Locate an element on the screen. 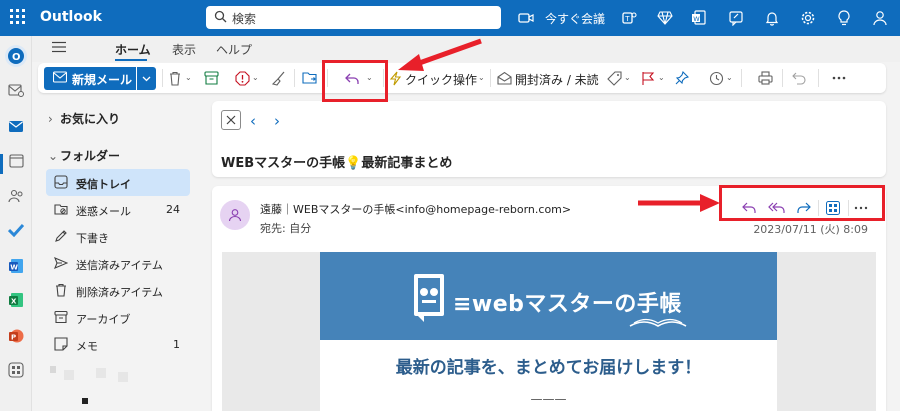  top-bar: Outlook 検索 今すぐ会議 T W is located at coordinates (450, 18).